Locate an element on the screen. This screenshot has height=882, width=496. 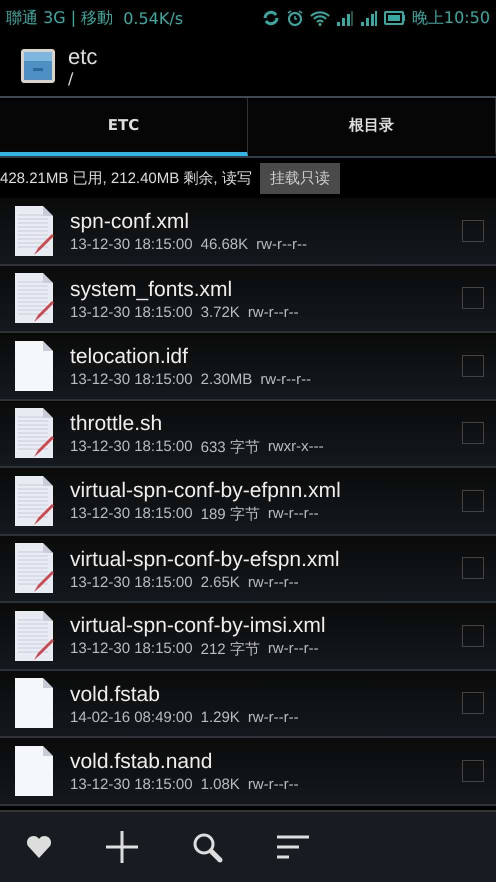
file-row: vold.fstab 14-02-16 08:49:00 1.29K rw-r--r-- is located at coordinates (248, 704).